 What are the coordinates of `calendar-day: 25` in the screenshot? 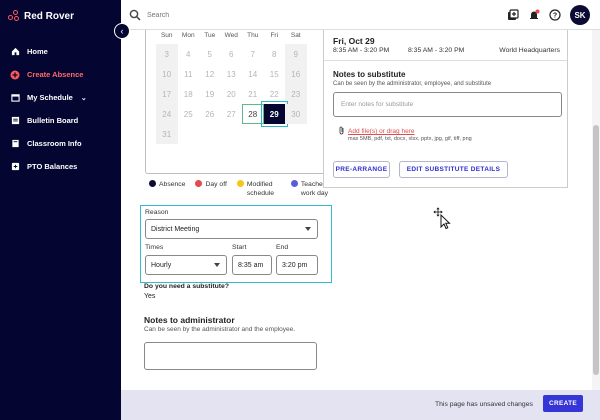 It's located at (189, 114).